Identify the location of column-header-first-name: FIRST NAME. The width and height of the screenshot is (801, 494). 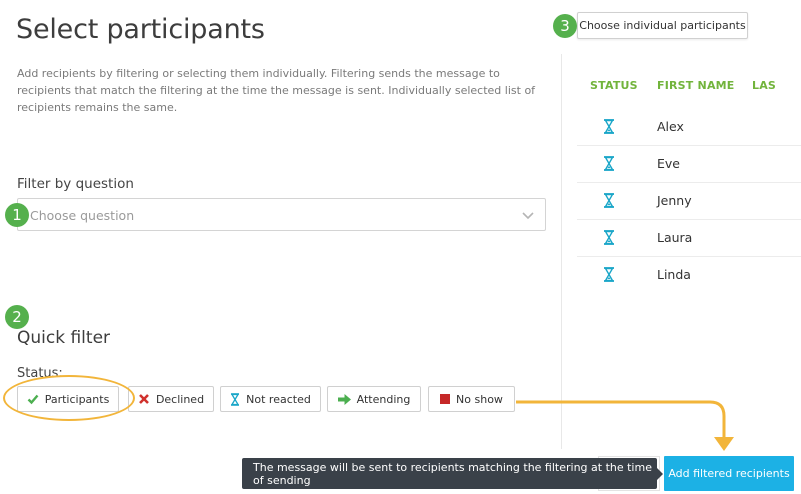
(696, 85).